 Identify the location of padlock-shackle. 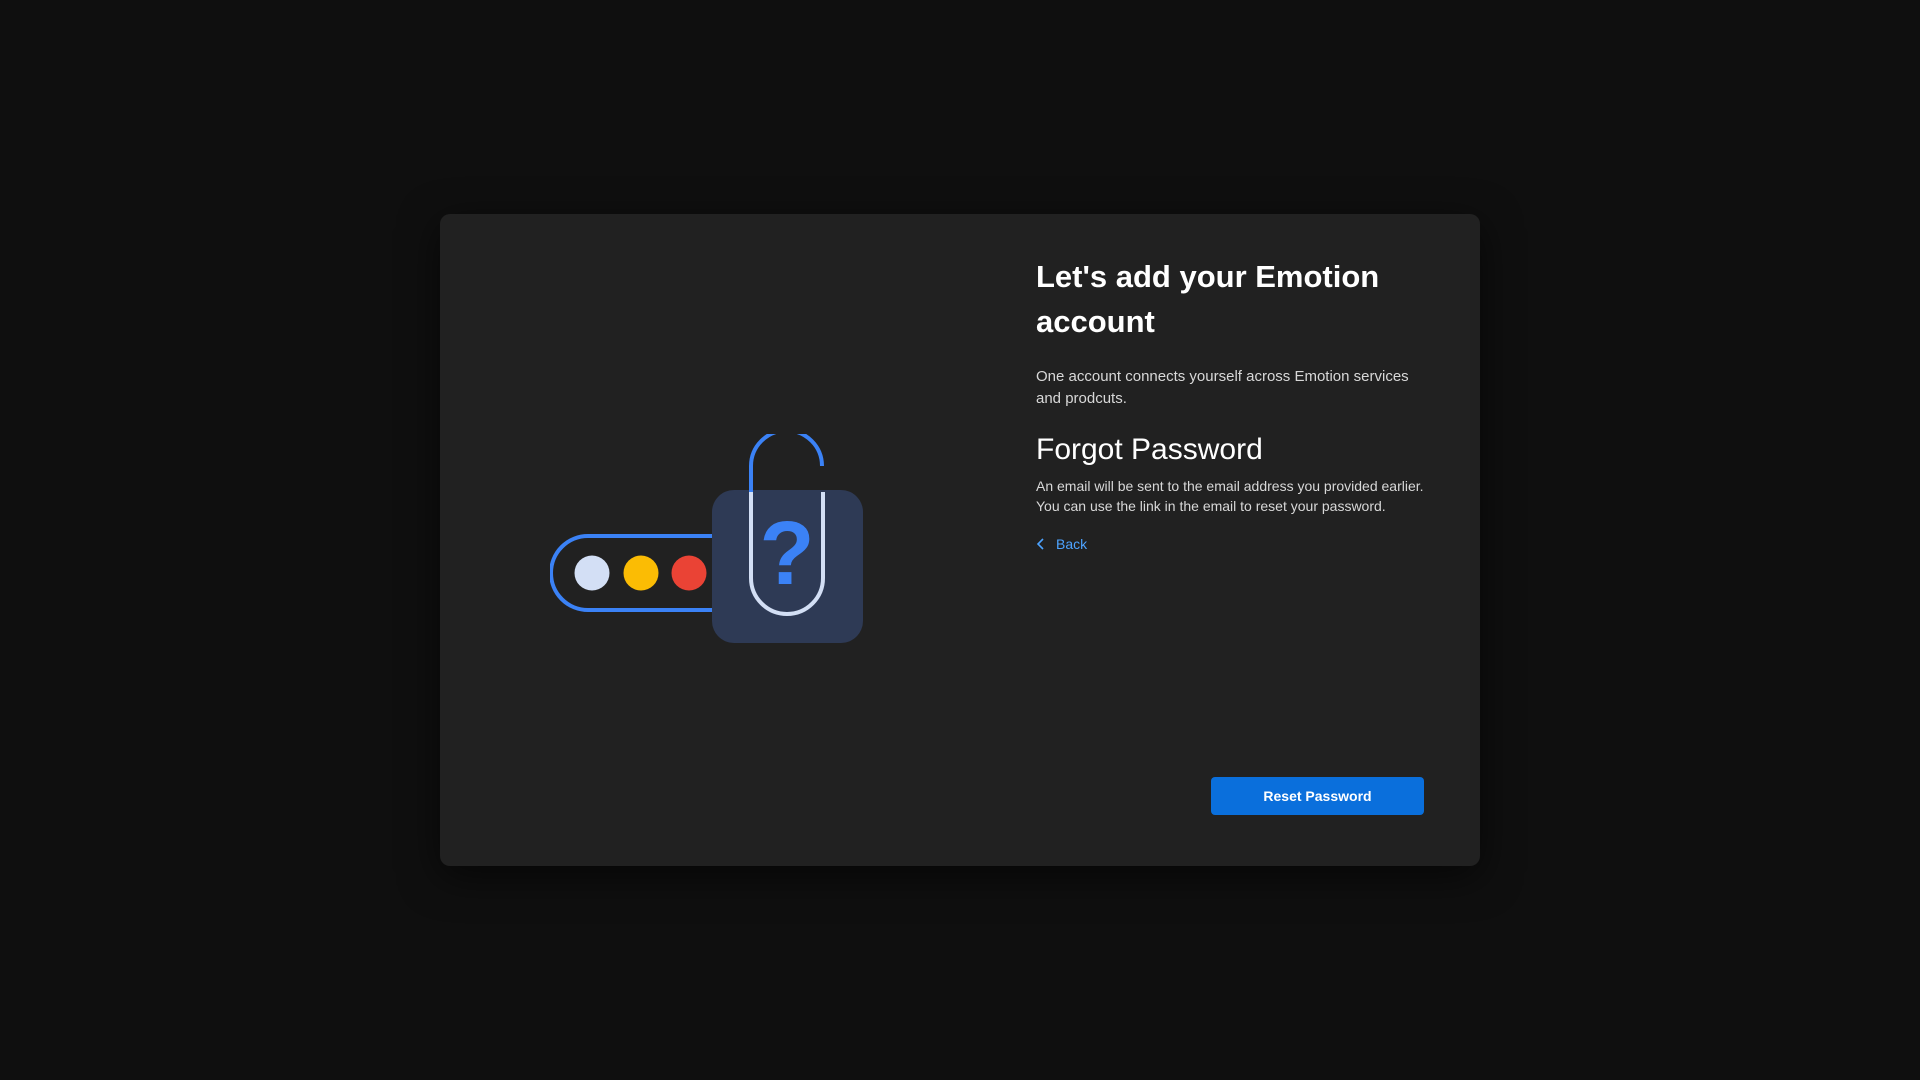
(786, 460).